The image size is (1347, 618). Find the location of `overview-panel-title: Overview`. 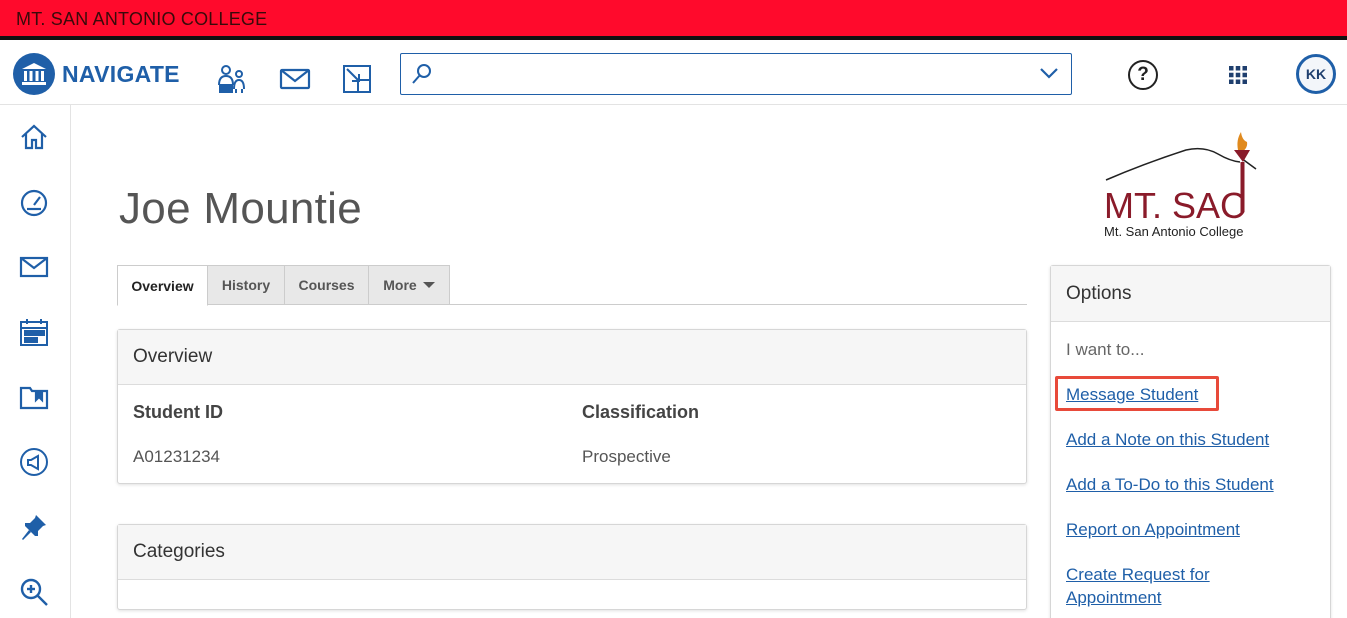

overview-panel-title: Overview is located at coordinates (572, 357).